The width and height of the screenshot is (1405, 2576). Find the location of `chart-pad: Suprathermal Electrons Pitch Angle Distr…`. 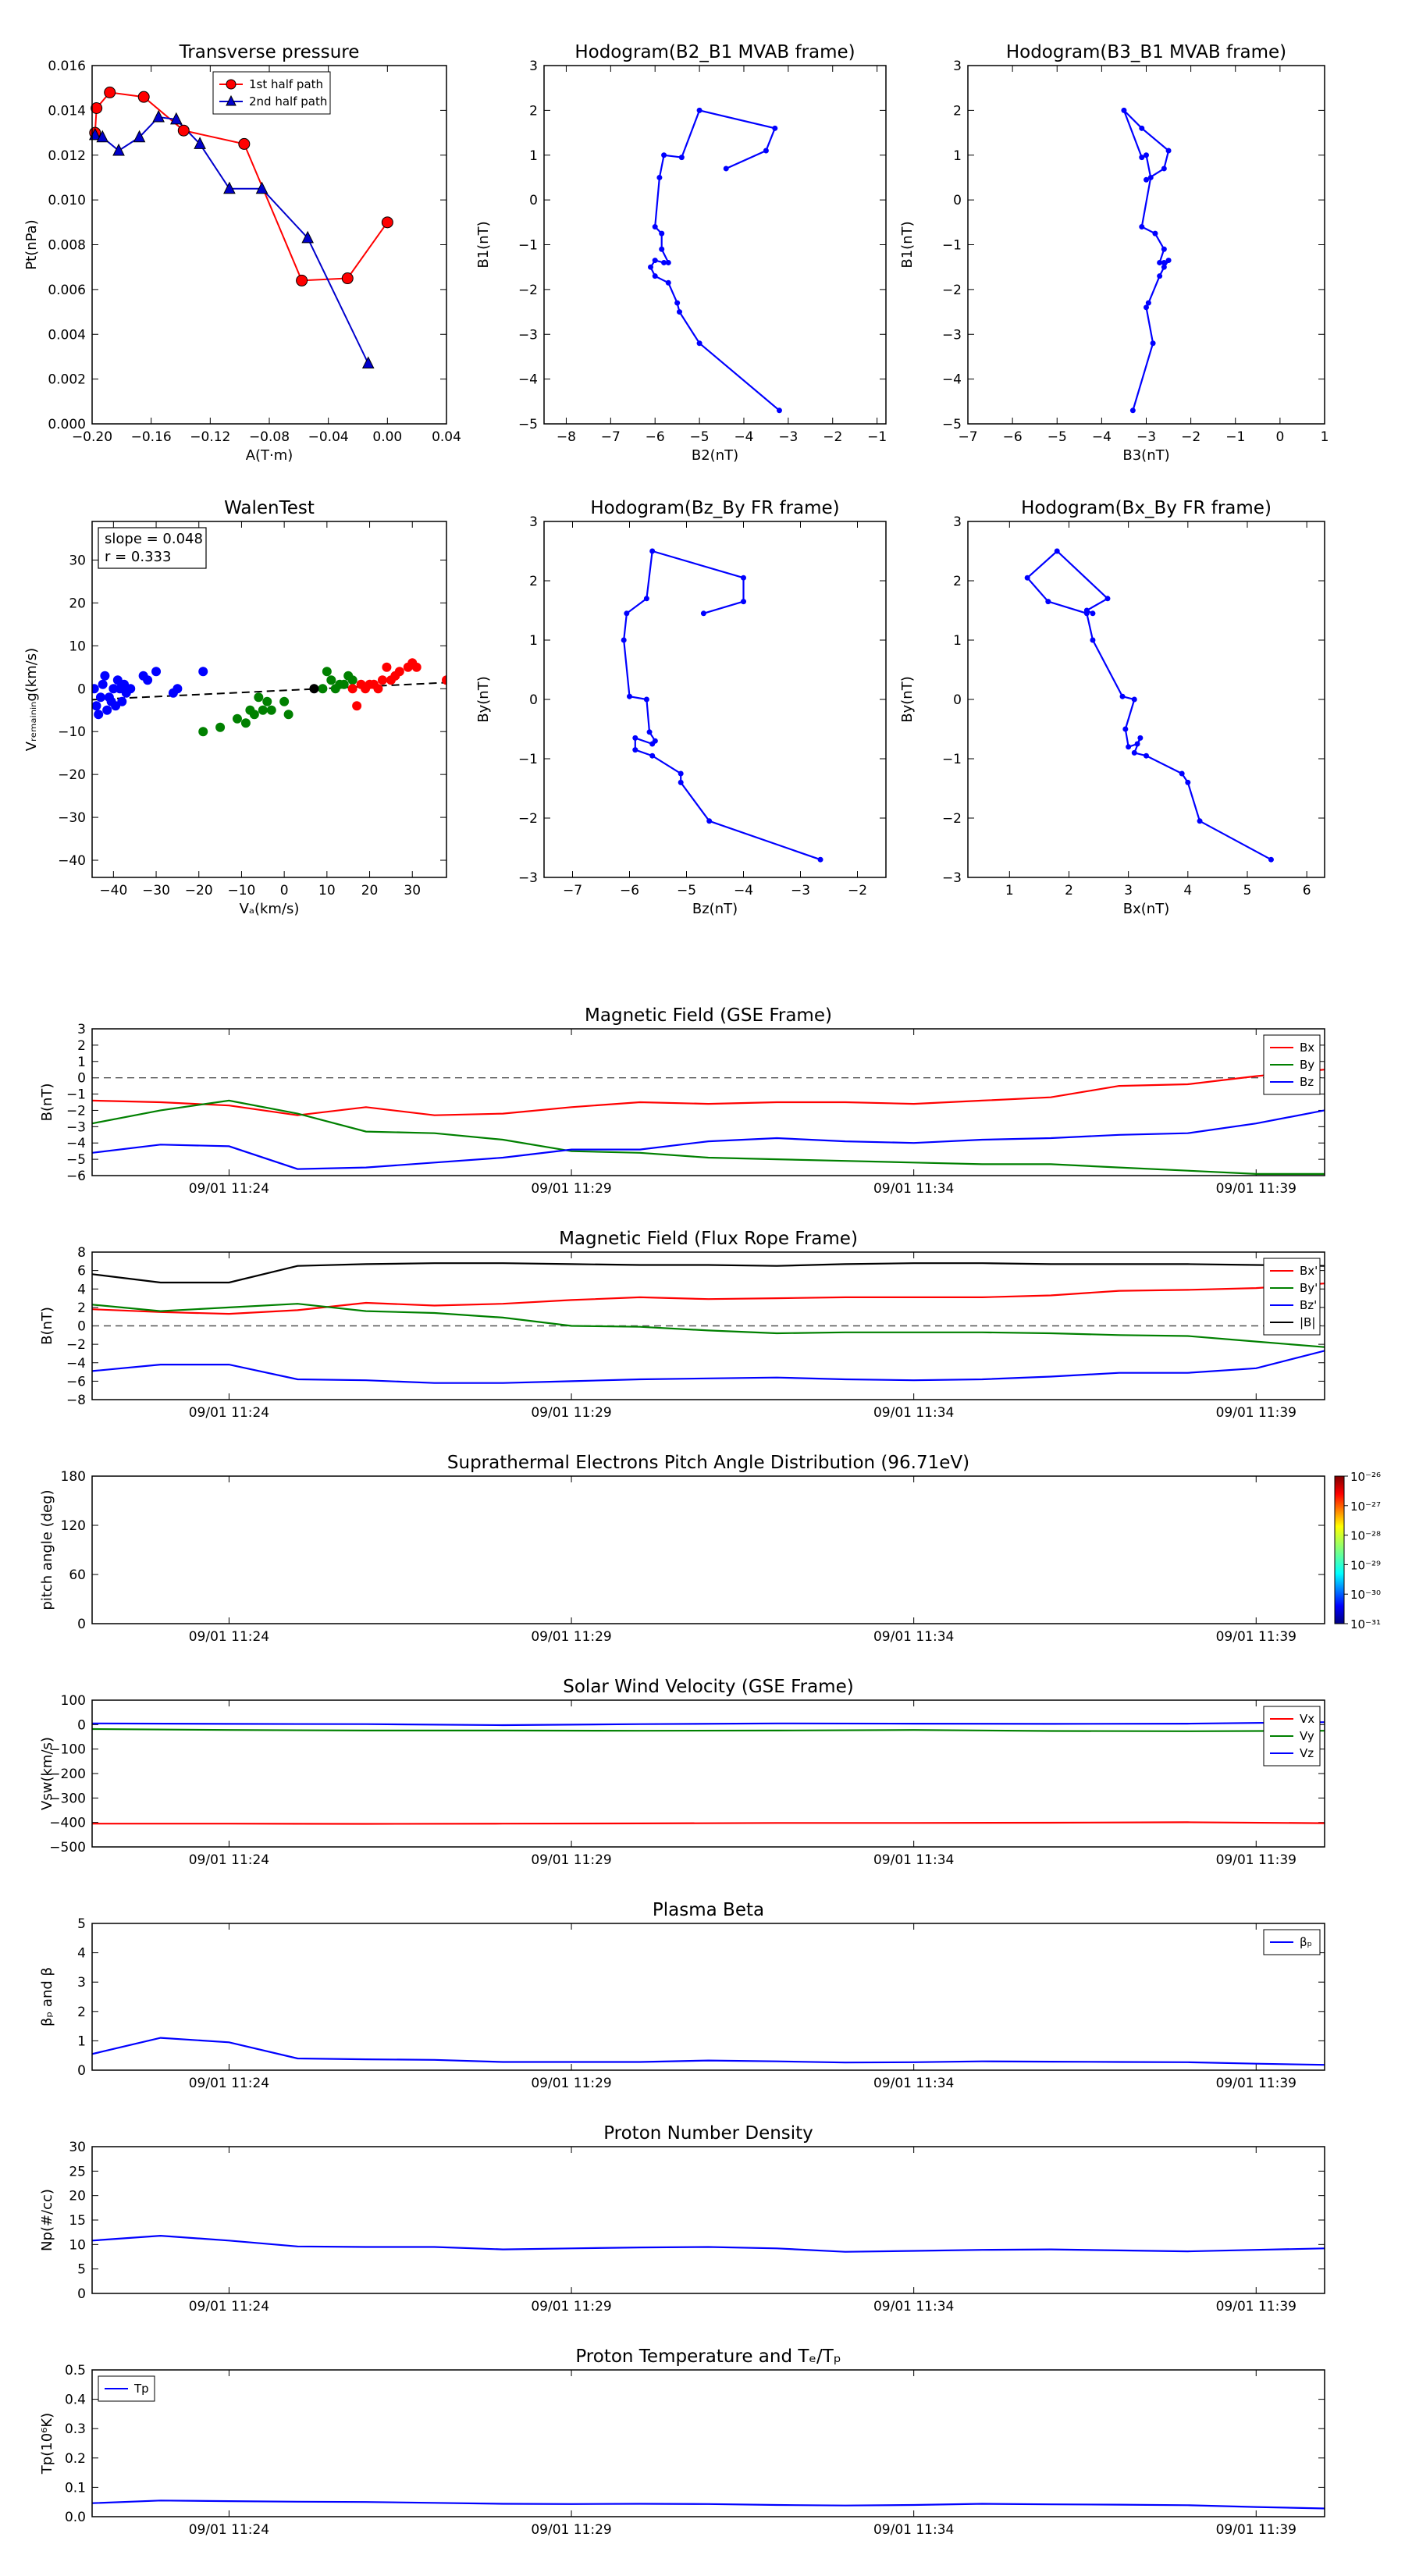

chart-pad: Suprathermal Electrons Pitch Angle Distr… is located at coordinates (710, 1549).